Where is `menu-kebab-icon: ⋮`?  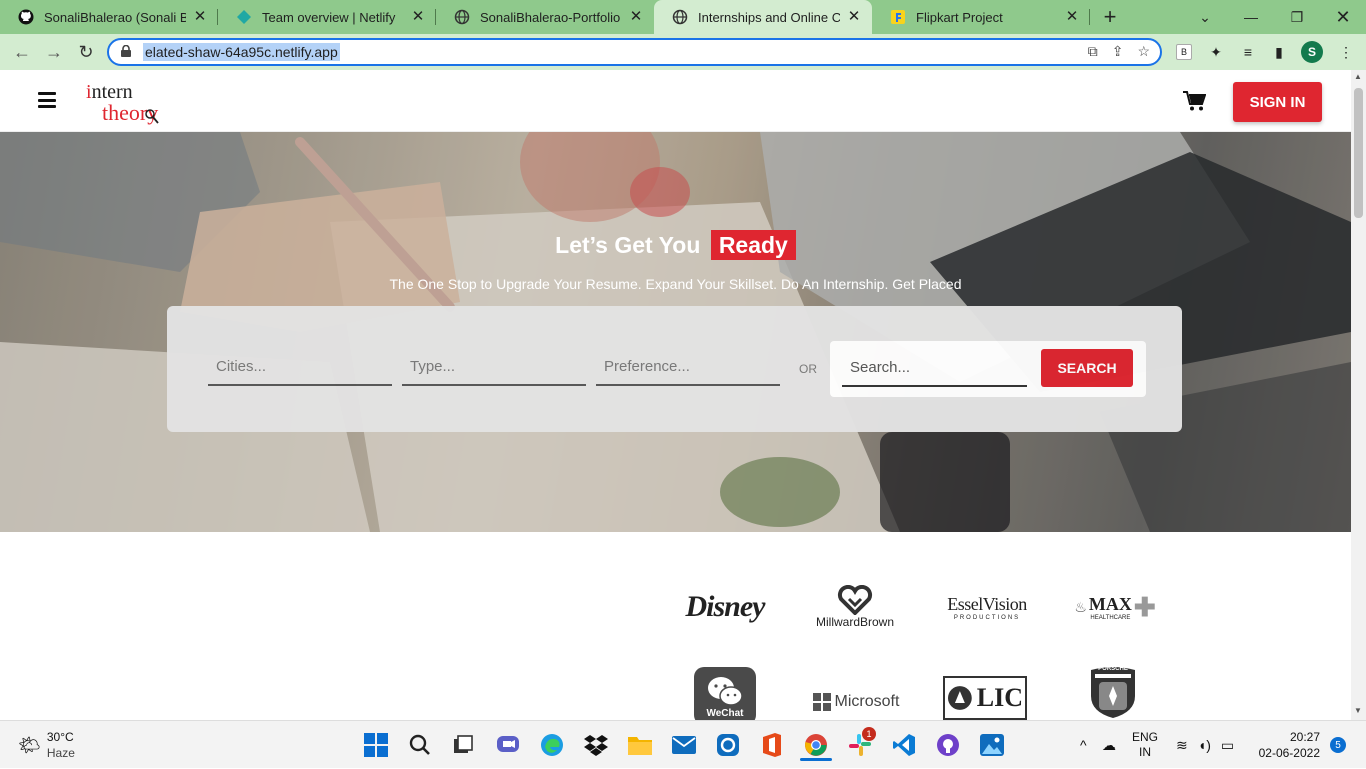 menu-kebab-icon: ⋮ is located at coordinates (1346, 52).